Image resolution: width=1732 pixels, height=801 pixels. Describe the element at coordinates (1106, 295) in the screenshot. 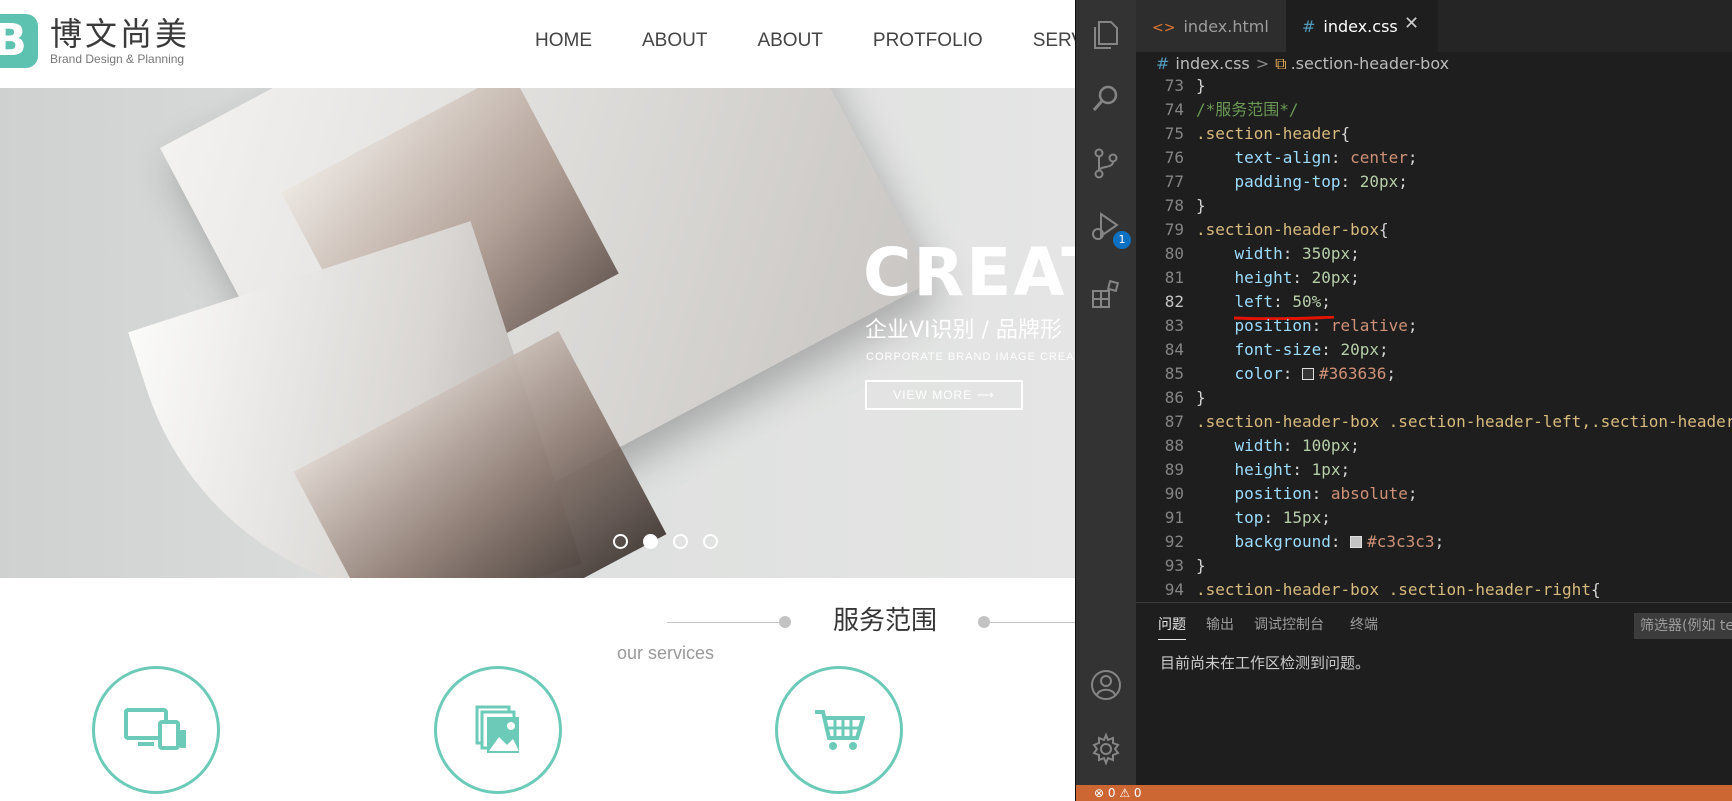

I see `extensions-icon` at that location.